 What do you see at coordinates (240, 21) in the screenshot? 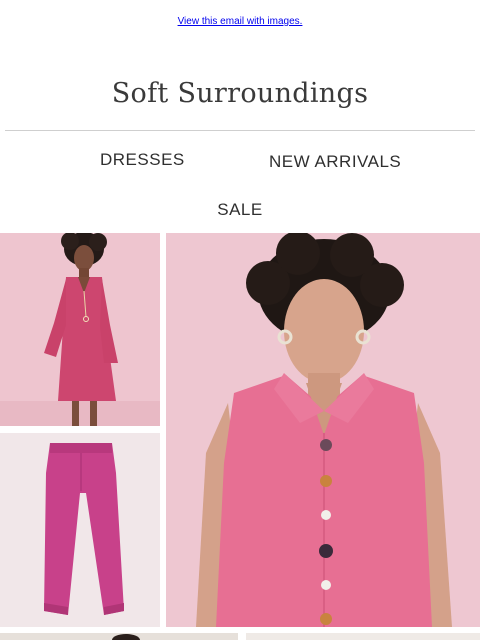
I see `view-with-images-link: View this email with images.` at bounding box center [240, 21].